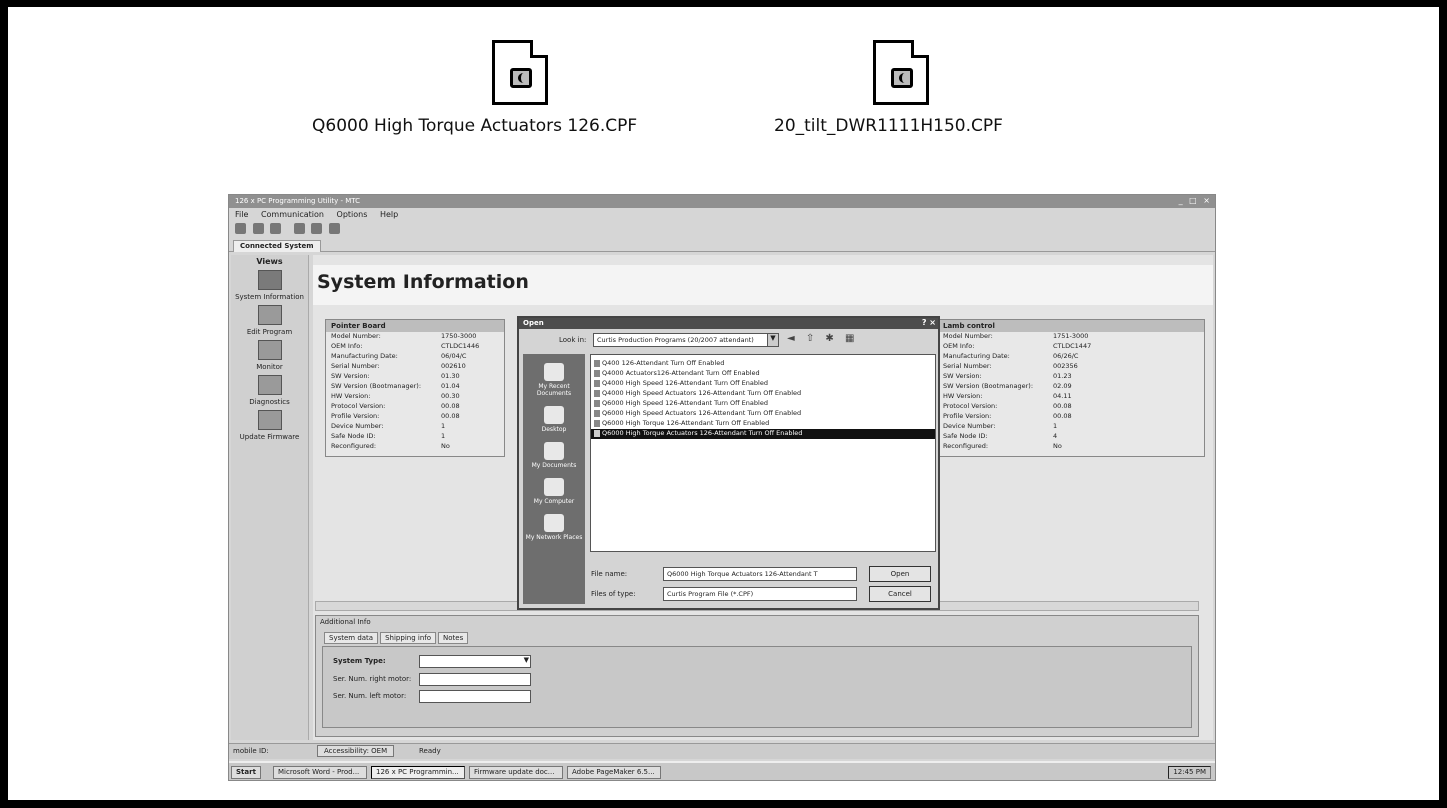 The image size is (1447, 808). I want to click on info-row: Profile Version: 00.08, so click(1071, 417).